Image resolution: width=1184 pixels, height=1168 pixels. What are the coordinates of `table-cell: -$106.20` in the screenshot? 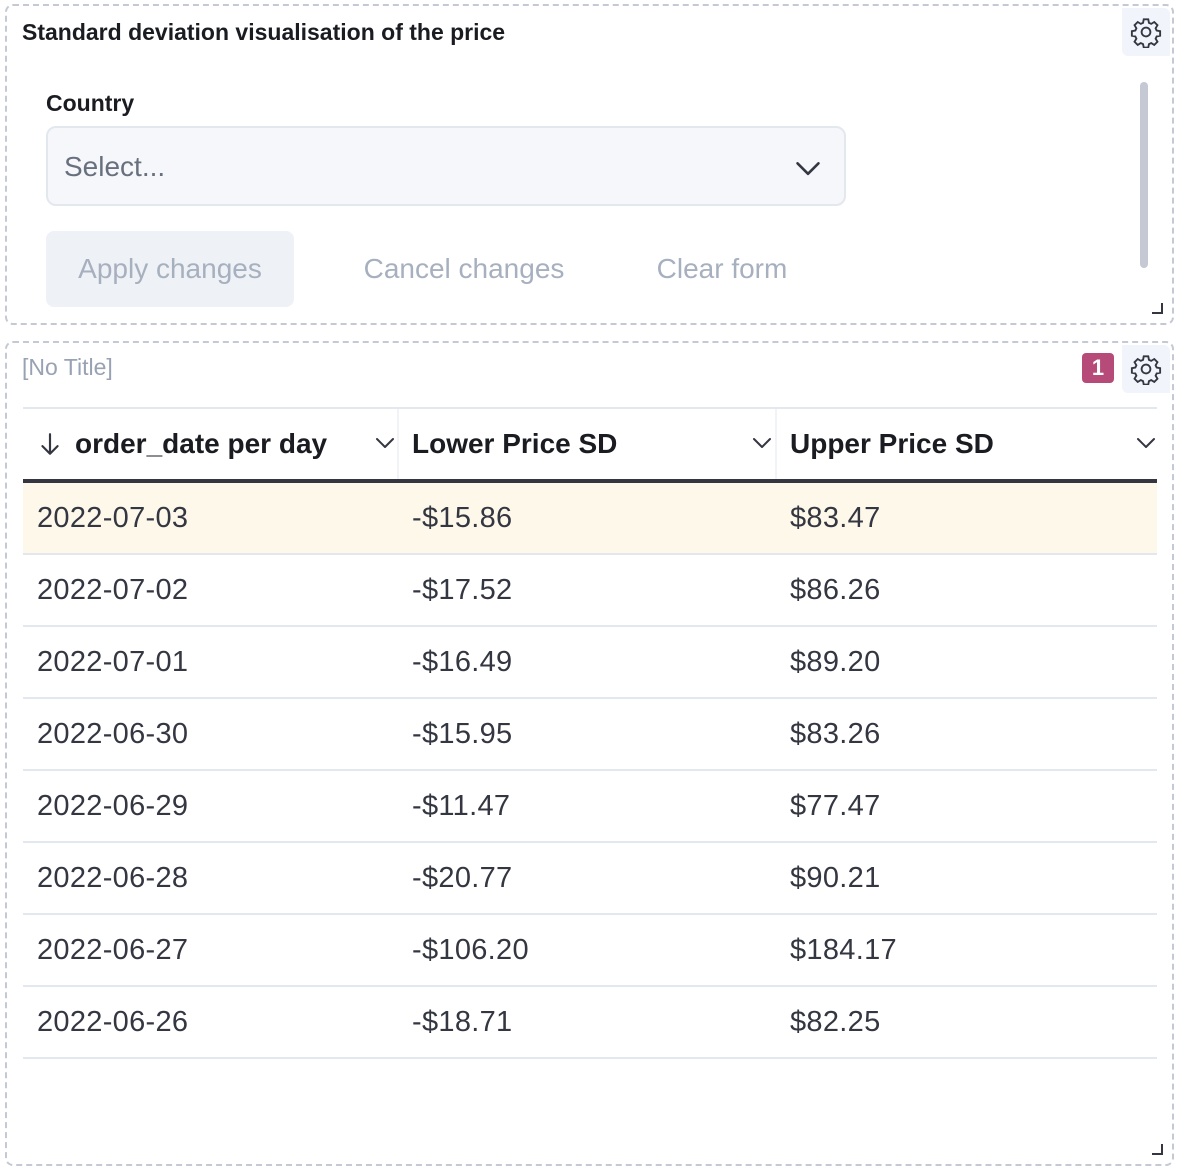 It's located at (470, 949).